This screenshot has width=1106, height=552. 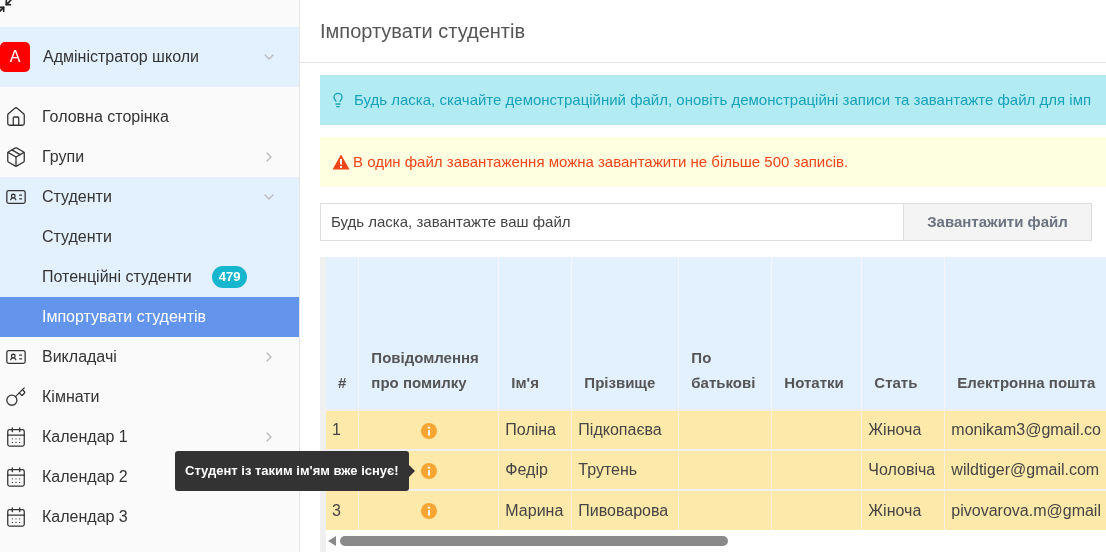 What do you see at coordinates (121, 57) in the screenshot?
I see `account-name: Адміністратор школи` at bounding box center [121, 57].